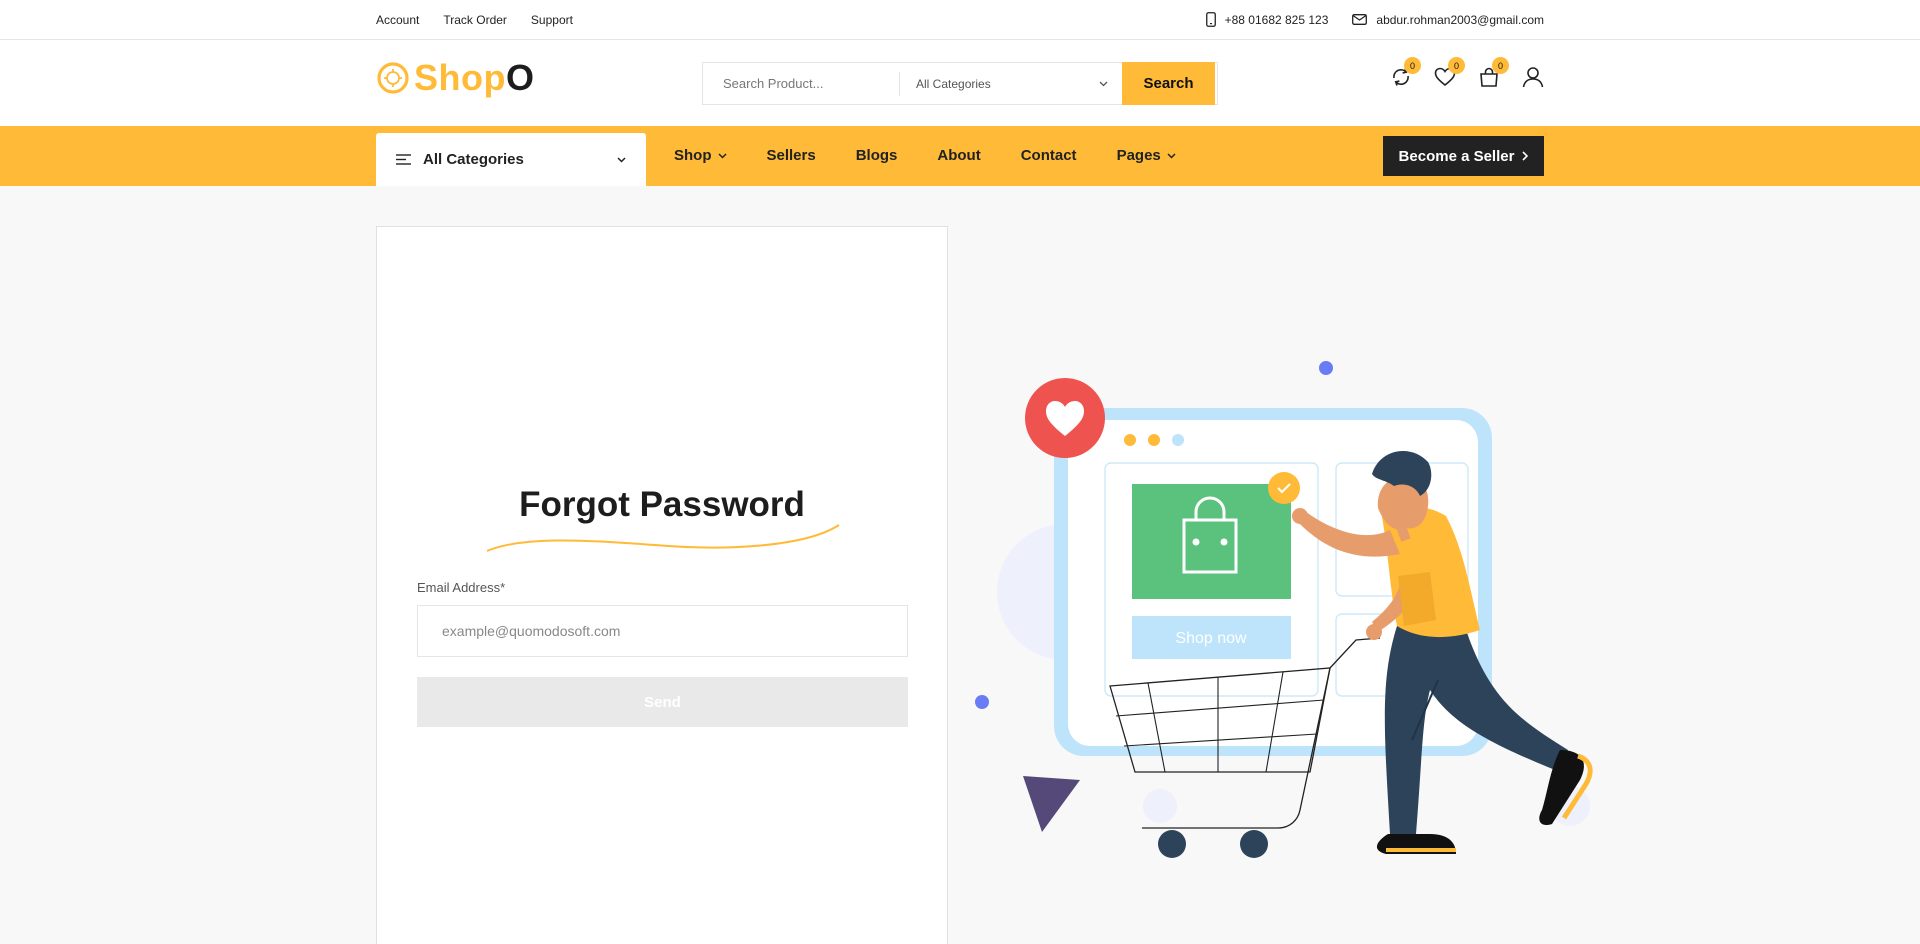 The image size is (1920, 944). What do you see at coordinates (474, 77) in the screenshot?
I see `logo-text: ShopO` at bounding box center [474, 77].